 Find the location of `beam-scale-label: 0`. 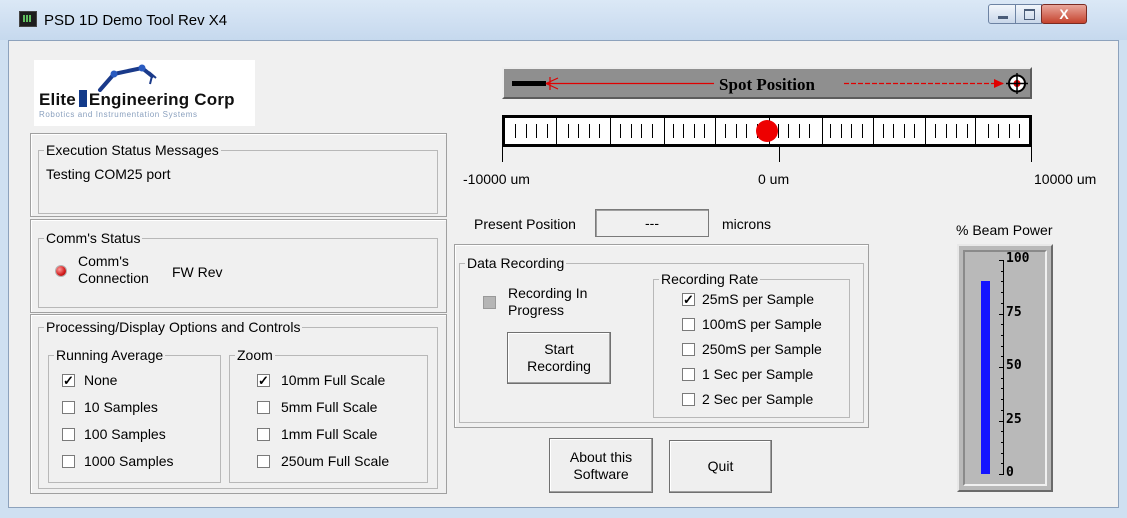

beam-scale-label: 0 is located at coordinates (1010, 472).